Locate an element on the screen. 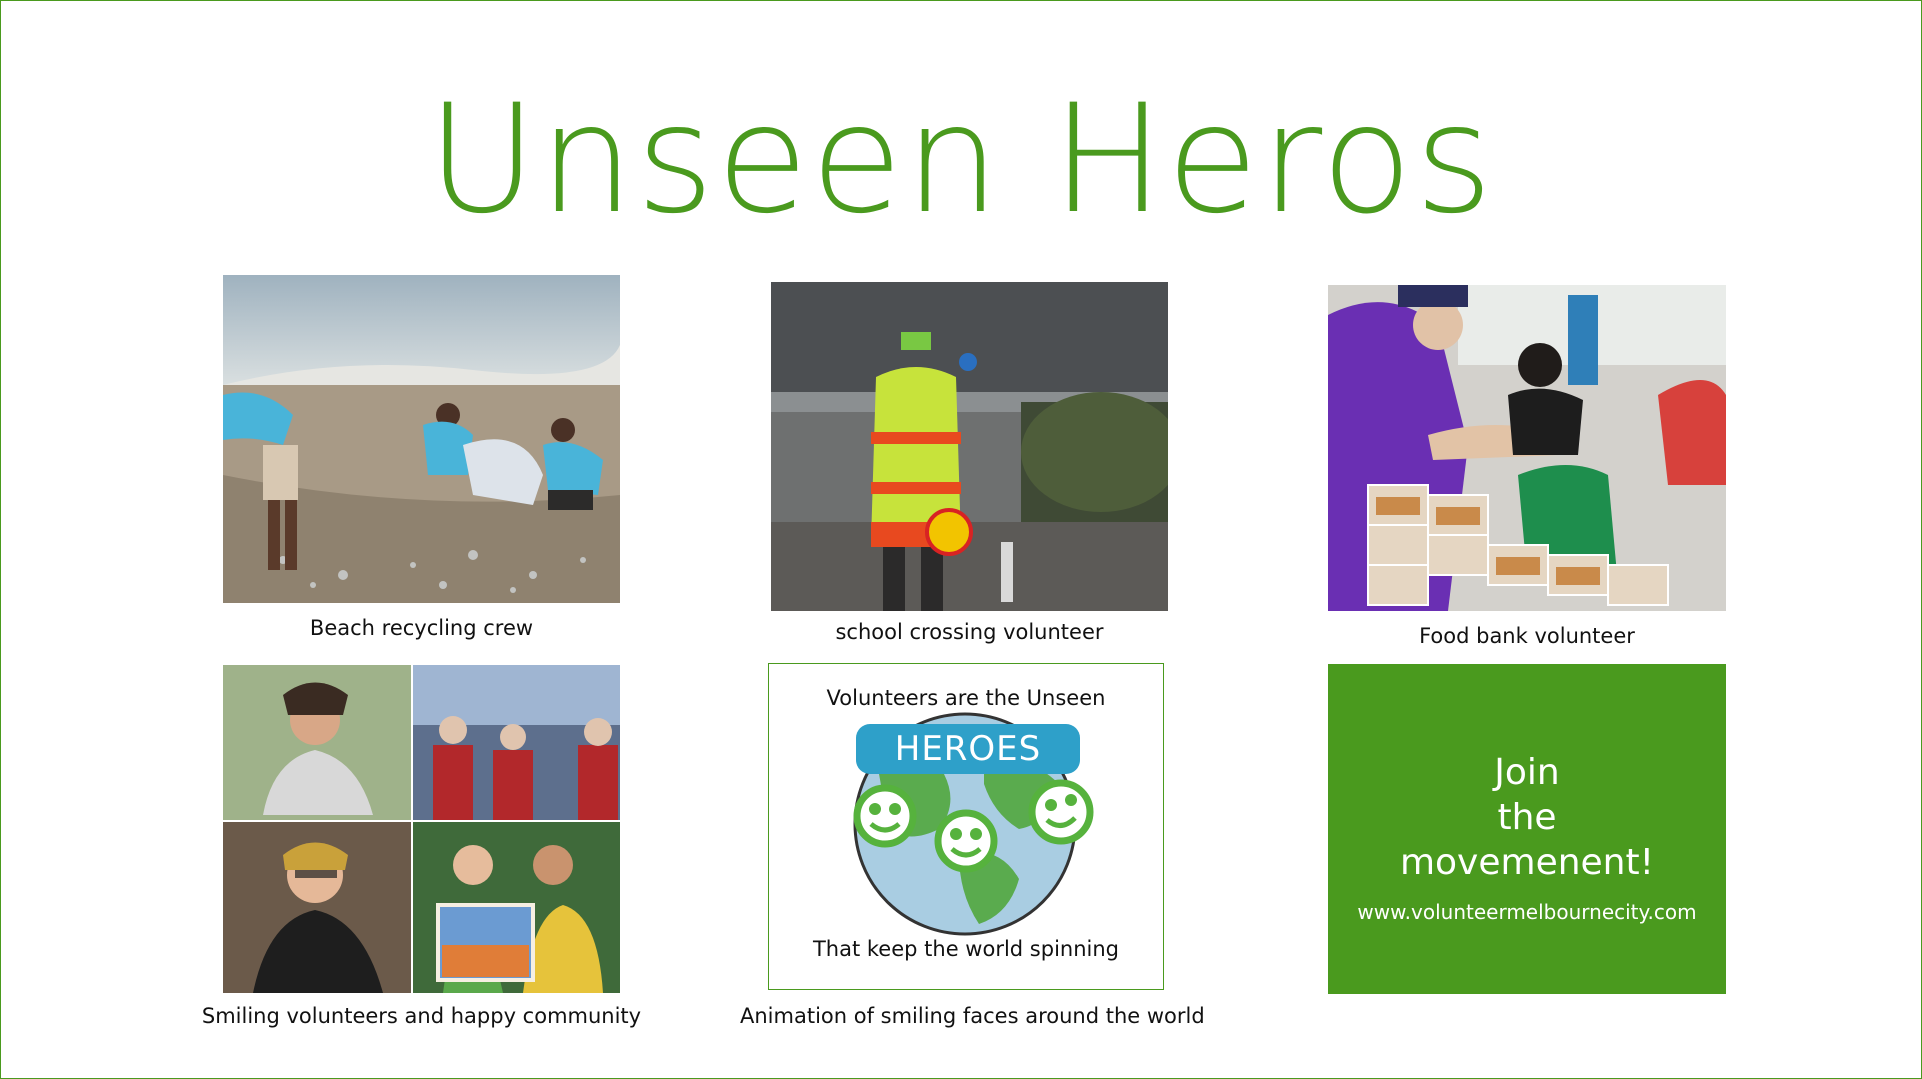 This screenshot has height=1079, width=1922. join-headline: Join the movemenent! is located at coordinates (1527, 817).